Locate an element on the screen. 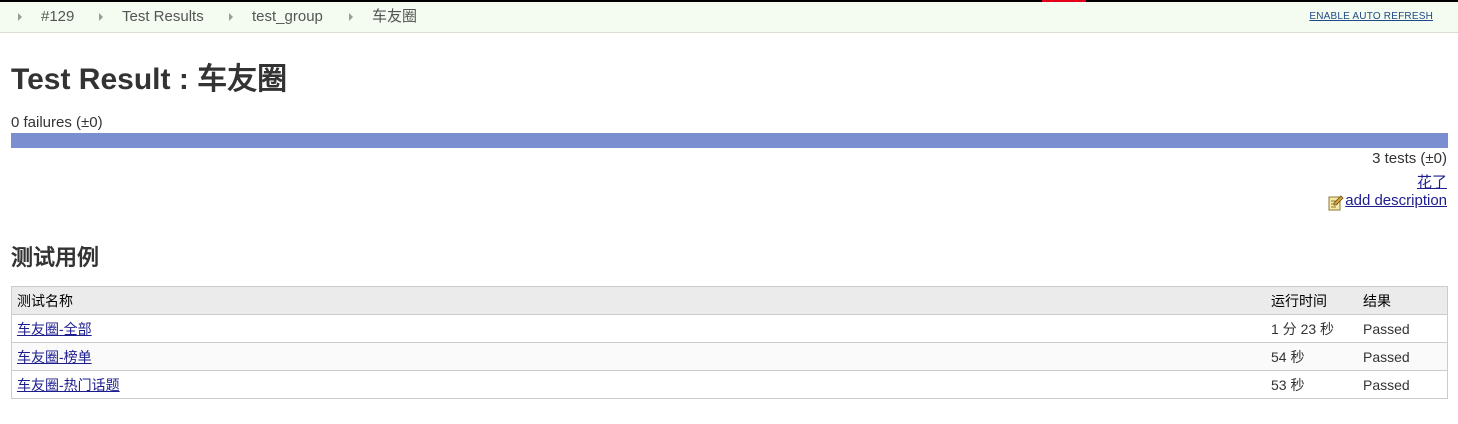  breadcrumb-item-test-group: test_group is located at coordinates (276, 17).